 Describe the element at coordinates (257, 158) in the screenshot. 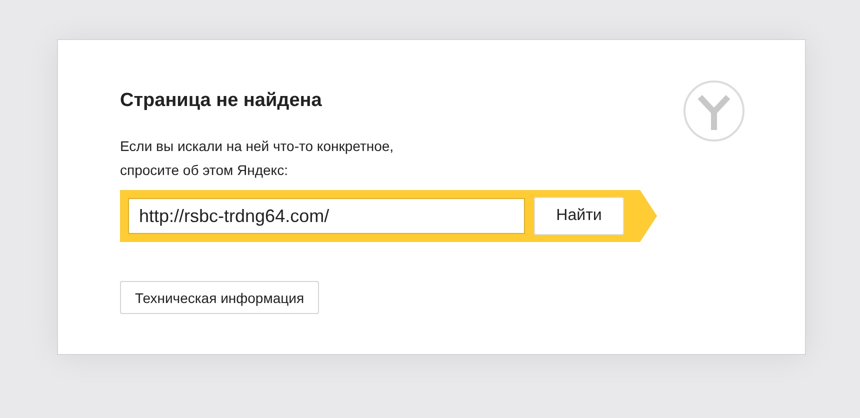

I see `error-message: Если вы искали на ней что-то конкретное, спросите об этом Яндекс:` at that location.